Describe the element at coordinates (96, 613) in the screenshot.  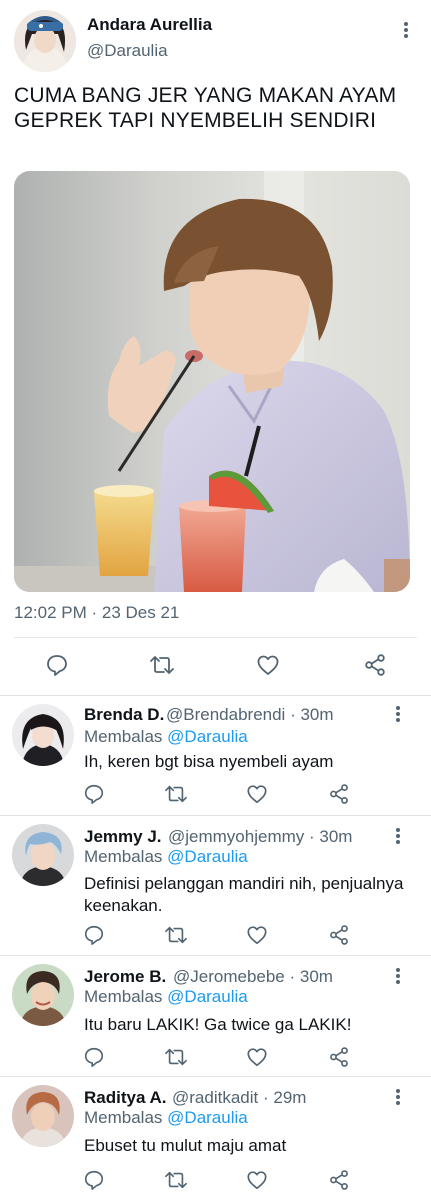
I see `tweet-timestamp: 12:02 PM · 23 Des 21` at that location.